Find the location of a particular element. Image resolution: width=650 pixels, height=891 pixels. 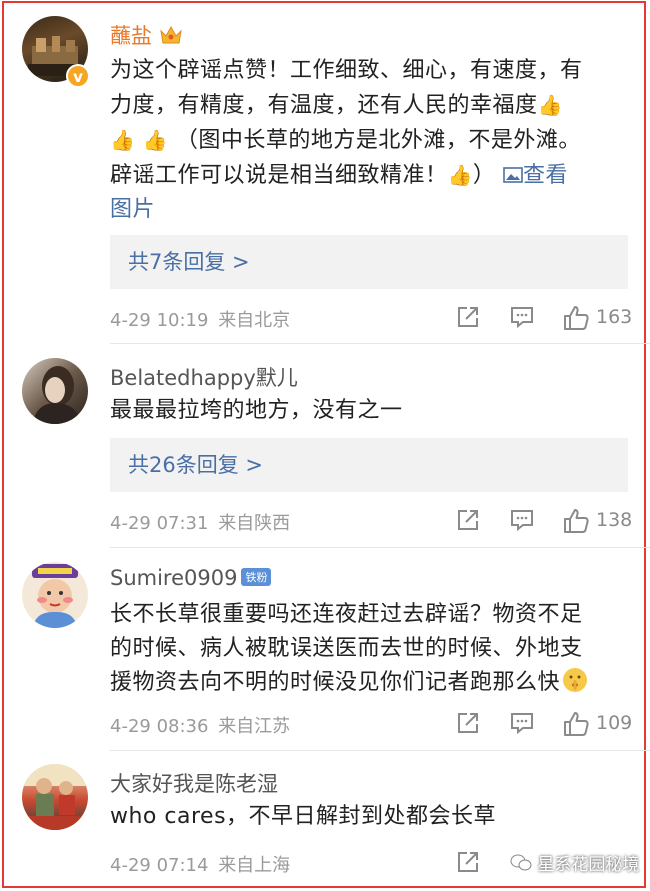

timestamp: 4-29 07:31 is located at coordinates (159, 523).